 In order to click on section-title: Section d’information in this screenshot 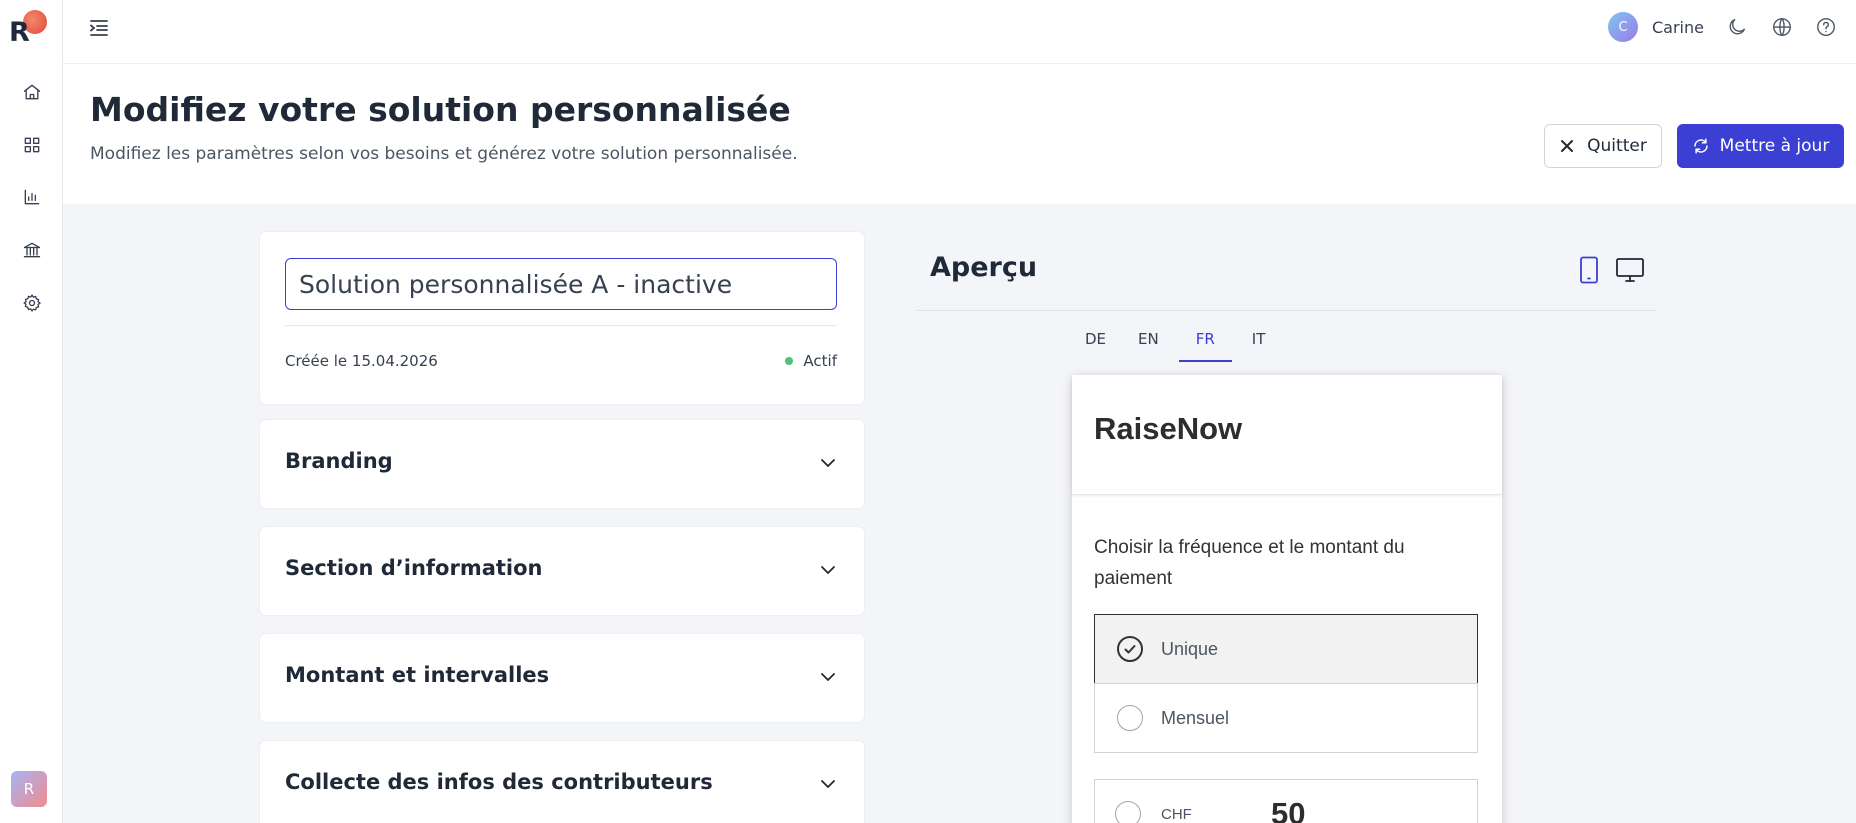, I will do `click(414, 568)`.